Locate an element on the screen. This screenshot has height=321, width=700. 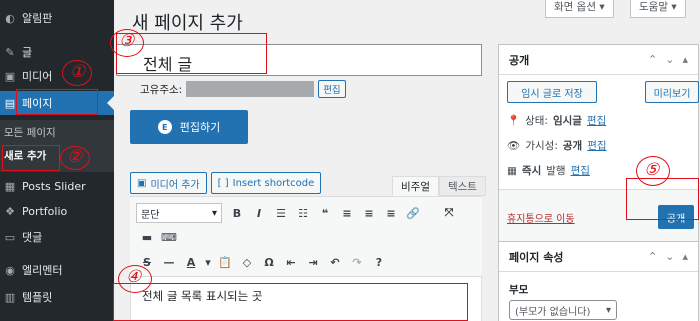
horizontal-line-icon: — is located at coordinates (169, 262).